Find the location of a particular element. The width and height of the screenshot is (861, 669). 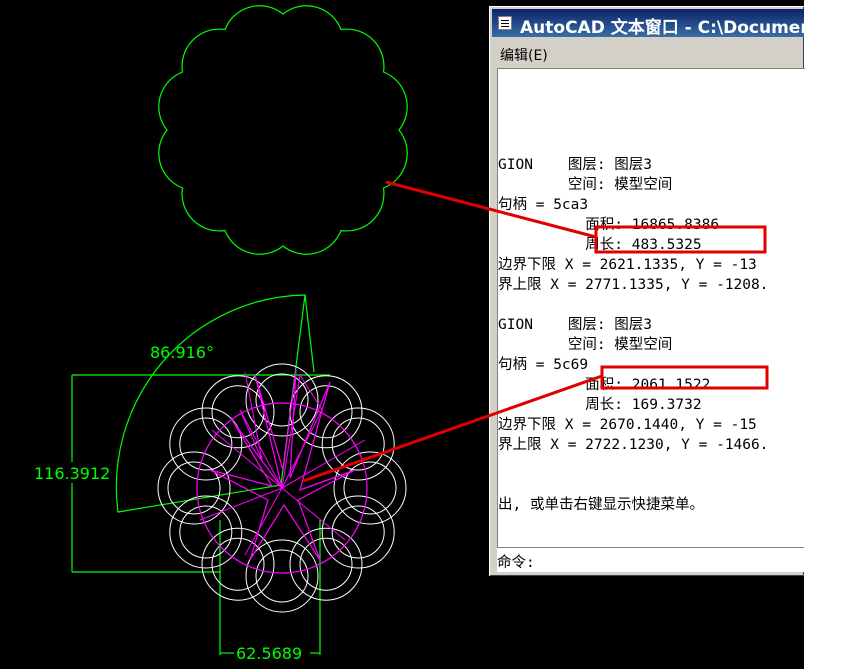

height-dimension-text: 116.3912 is located at coordinates (72, 473).